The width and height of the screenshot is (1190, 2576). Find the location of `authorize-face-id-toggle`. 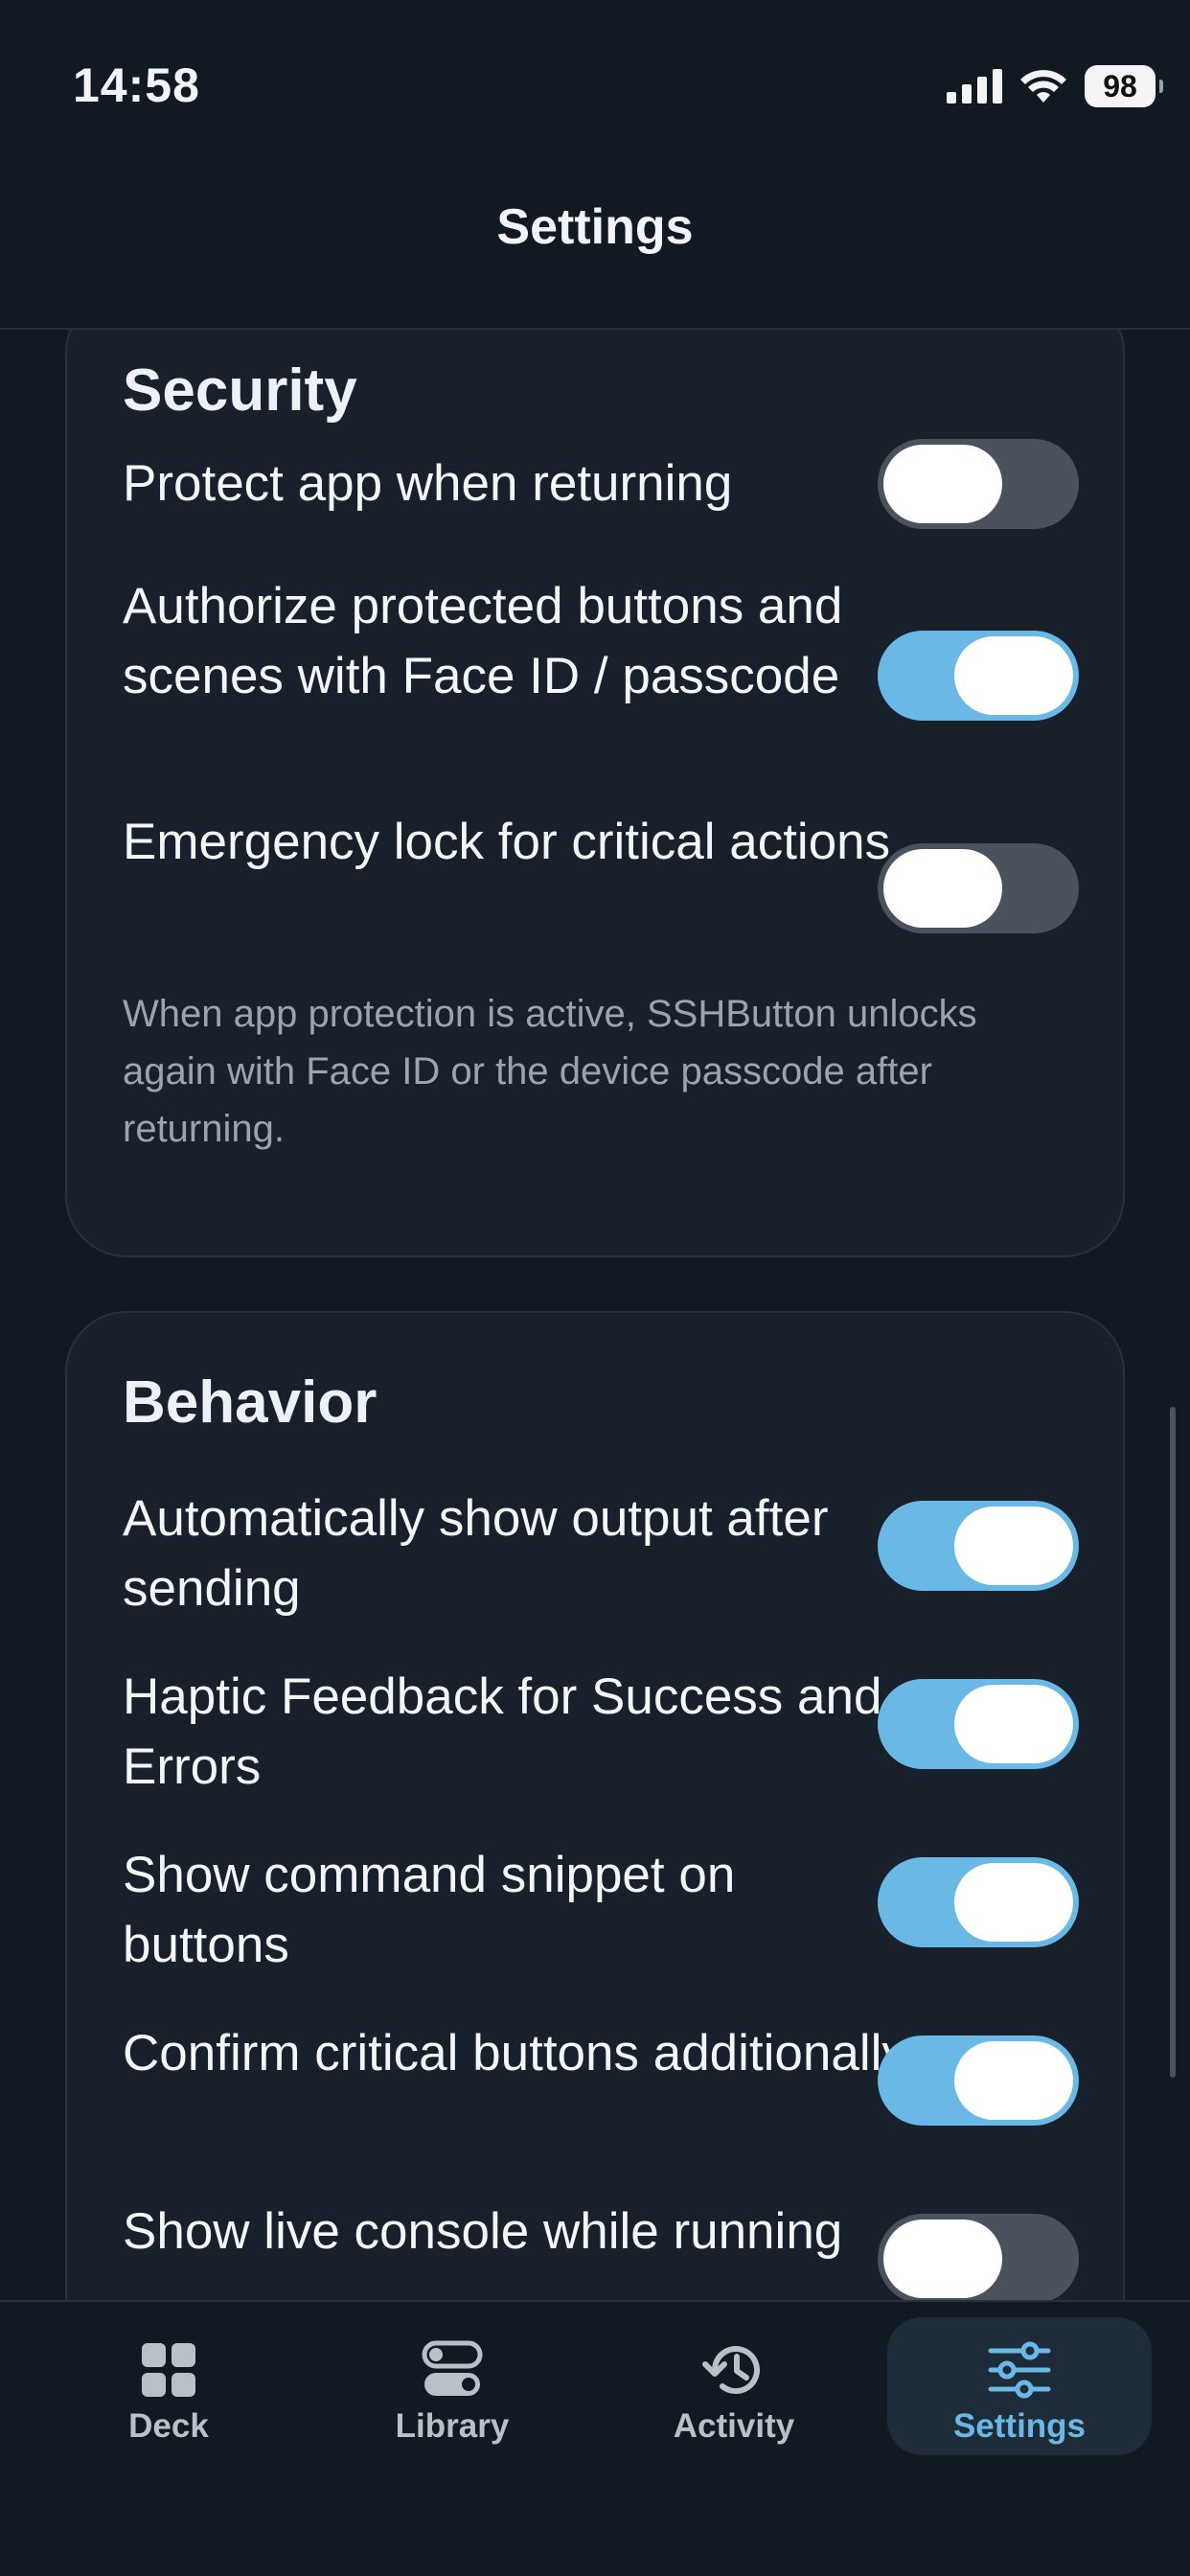

authorize-face-id-toggle is located at coordinates (979, 676).